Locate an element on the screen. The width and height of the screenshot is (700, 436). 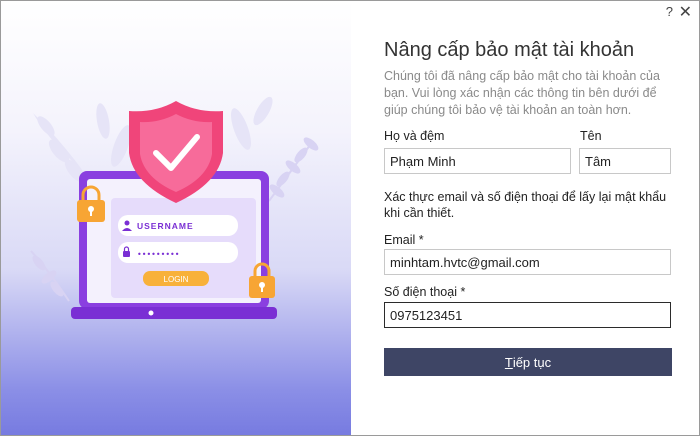
phone-input is located at coordinates (527, 315).